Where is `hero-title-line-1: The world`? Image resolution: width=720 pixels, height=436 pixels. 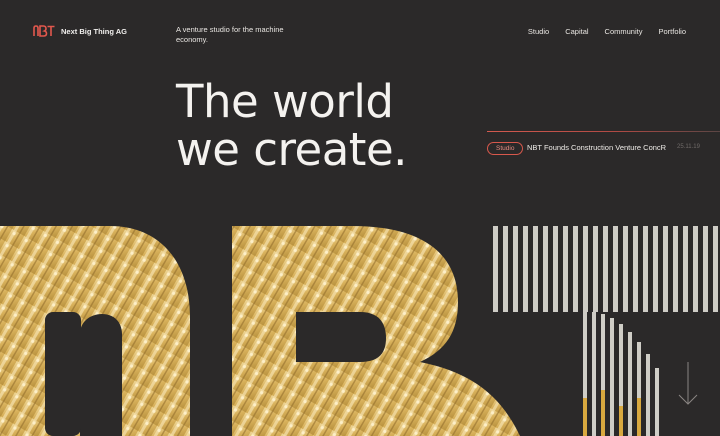
hero-title-line-1: The world is located at coordinates (285, 101).